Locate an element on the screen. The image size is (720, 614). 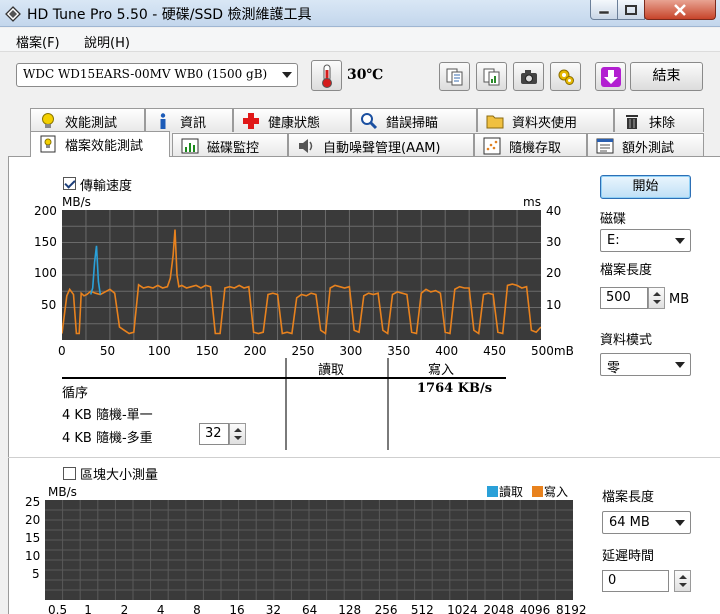
start-button: 開始 is located at coordinates (645, 187).